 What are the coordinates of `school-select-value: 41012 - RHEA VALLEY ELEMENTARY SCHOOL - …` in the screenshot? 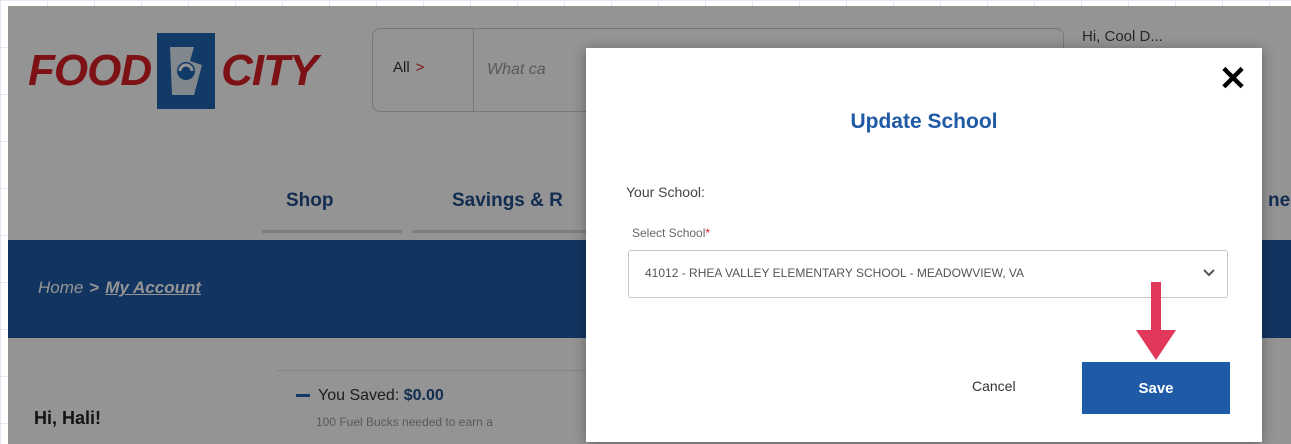 It's located at (835, 273).